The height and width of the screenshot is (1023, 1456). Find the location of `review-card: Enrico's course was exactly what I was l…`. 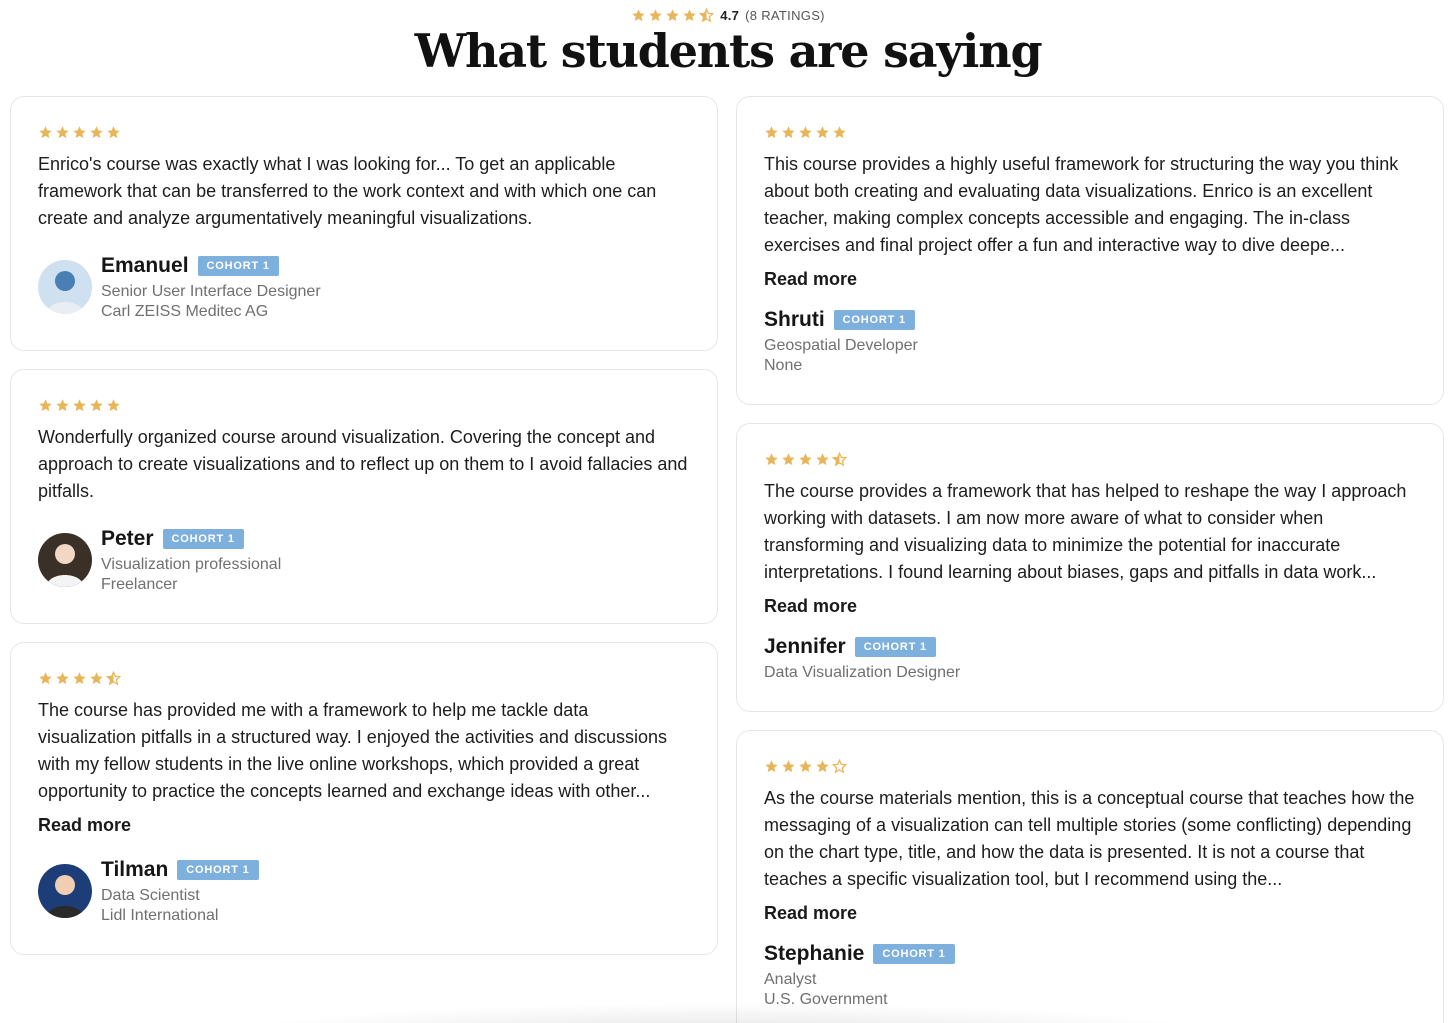

review-card: Enrico's course was exactly what I was l… is located at coordinates (364, 223).